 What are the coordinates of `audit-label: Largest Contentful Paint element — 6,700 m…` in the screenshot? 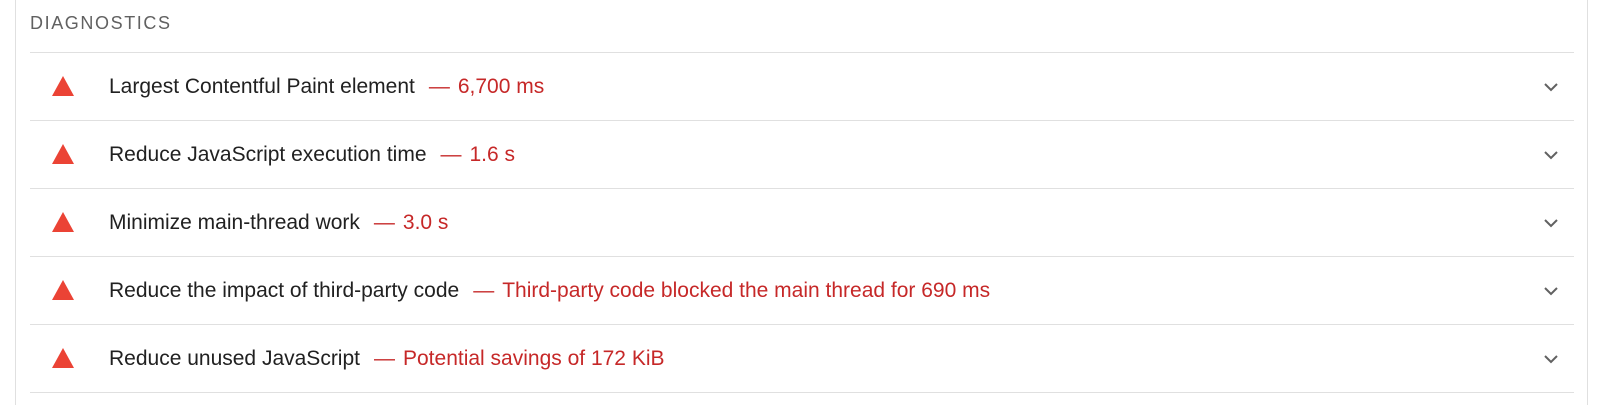 It's located at (326, 87).